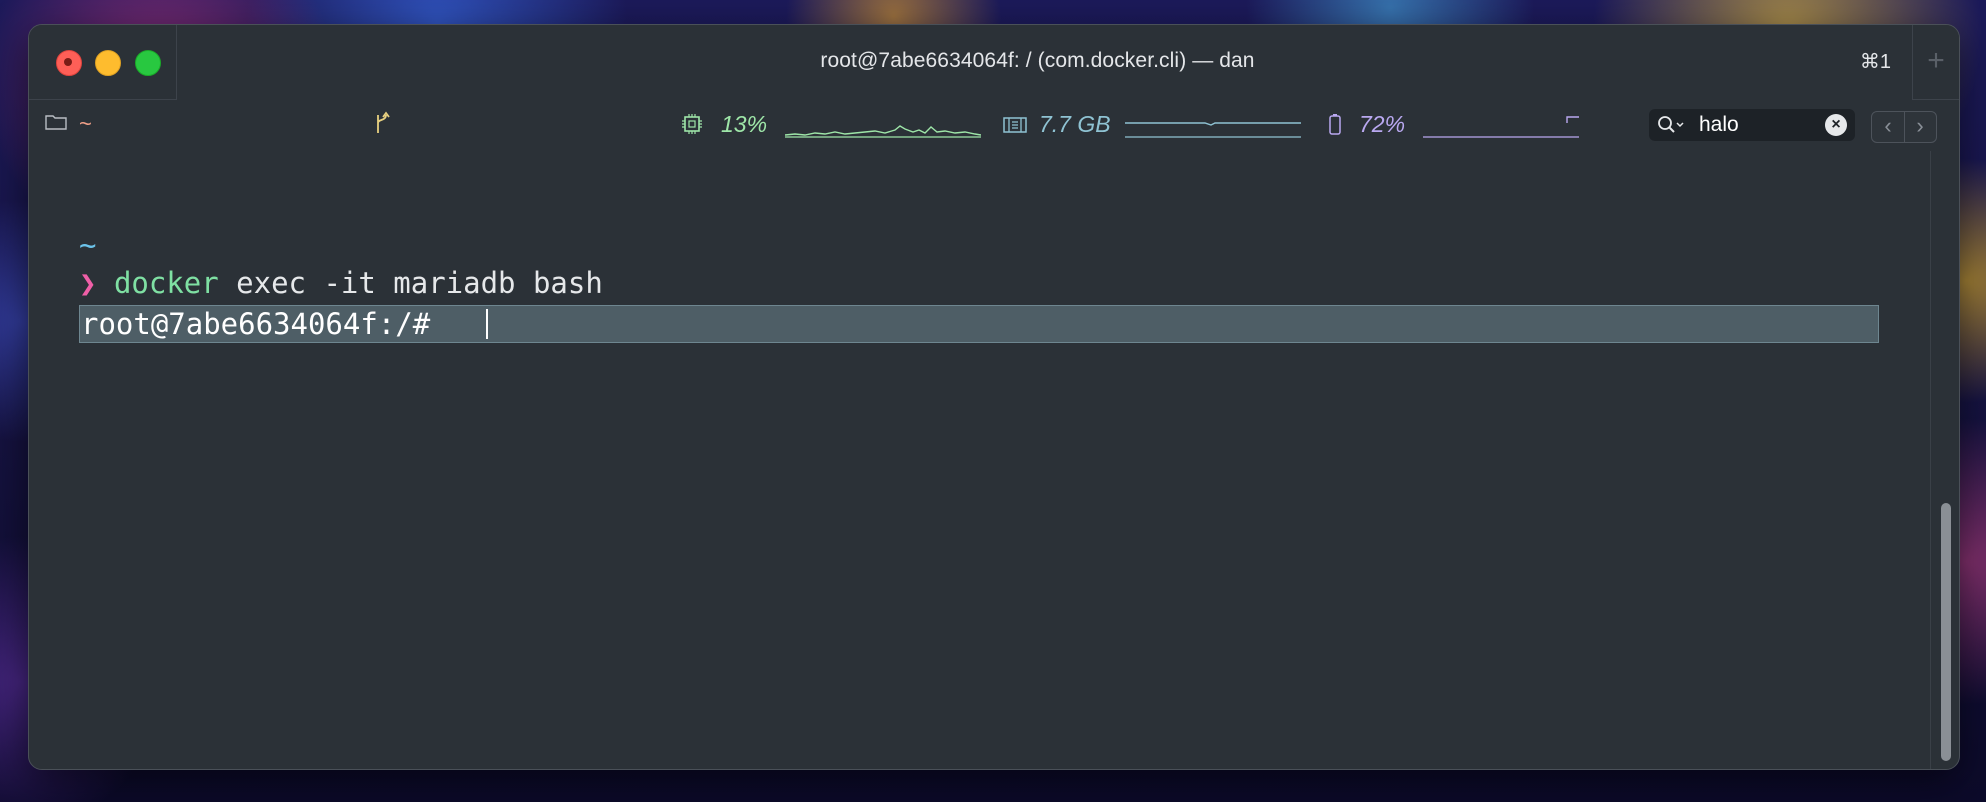 The width and height of the screenshot is (1986, 802). What do you see at coordinates (1501, 127) in the screenshot?
I see `battery-level-graph` at bounding box center [1501, 127].